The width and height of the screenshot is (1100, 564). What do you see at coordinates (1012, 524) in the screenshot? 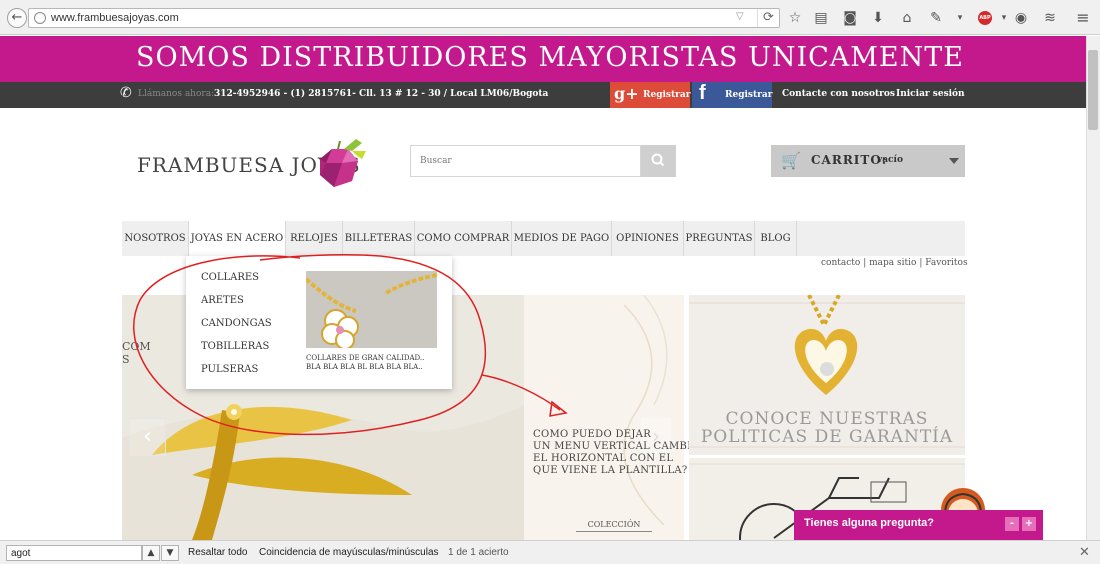
I see `chat-minimize-button: -` at bounding box center [1012, 524].